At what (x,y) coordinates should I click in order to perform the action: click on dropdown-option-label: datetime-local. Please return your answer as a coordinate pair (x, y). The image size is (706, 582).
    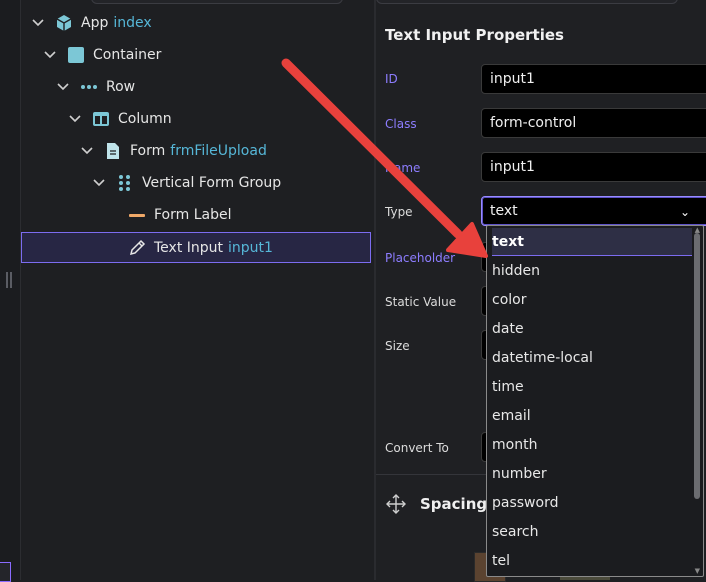
    Looking at the image, I should click on (542, 357).